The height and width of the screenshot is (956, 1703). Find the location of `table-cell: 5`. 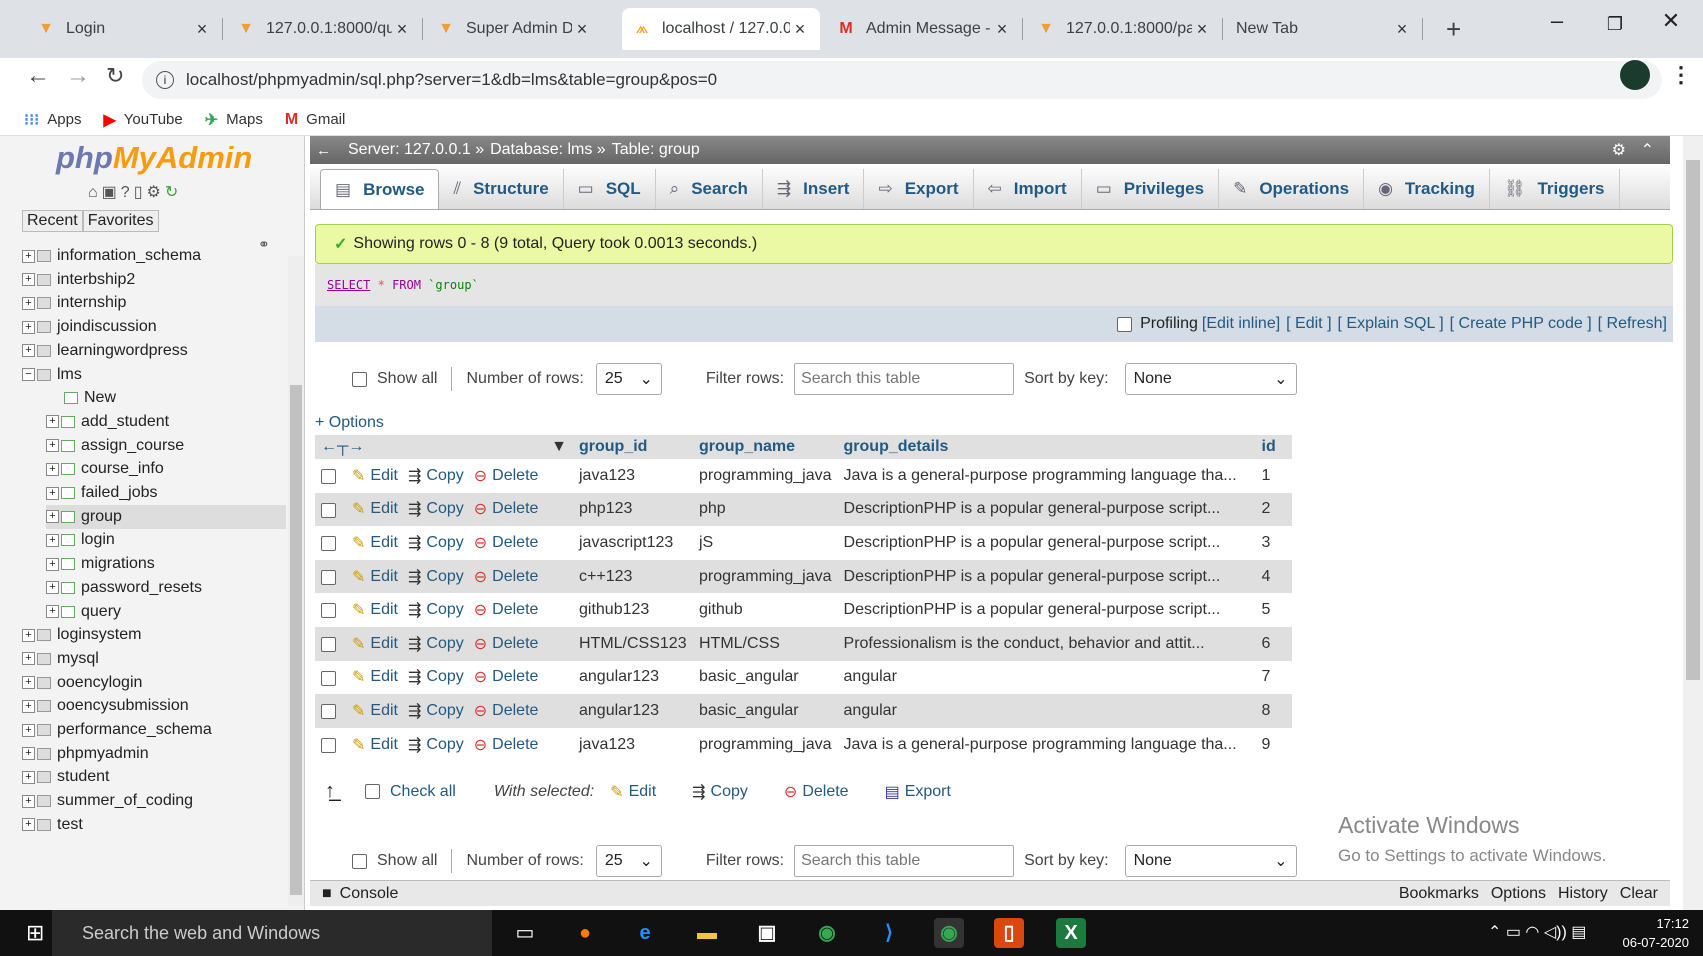

table-cell: 5 is located at coordinates (1274, 610).